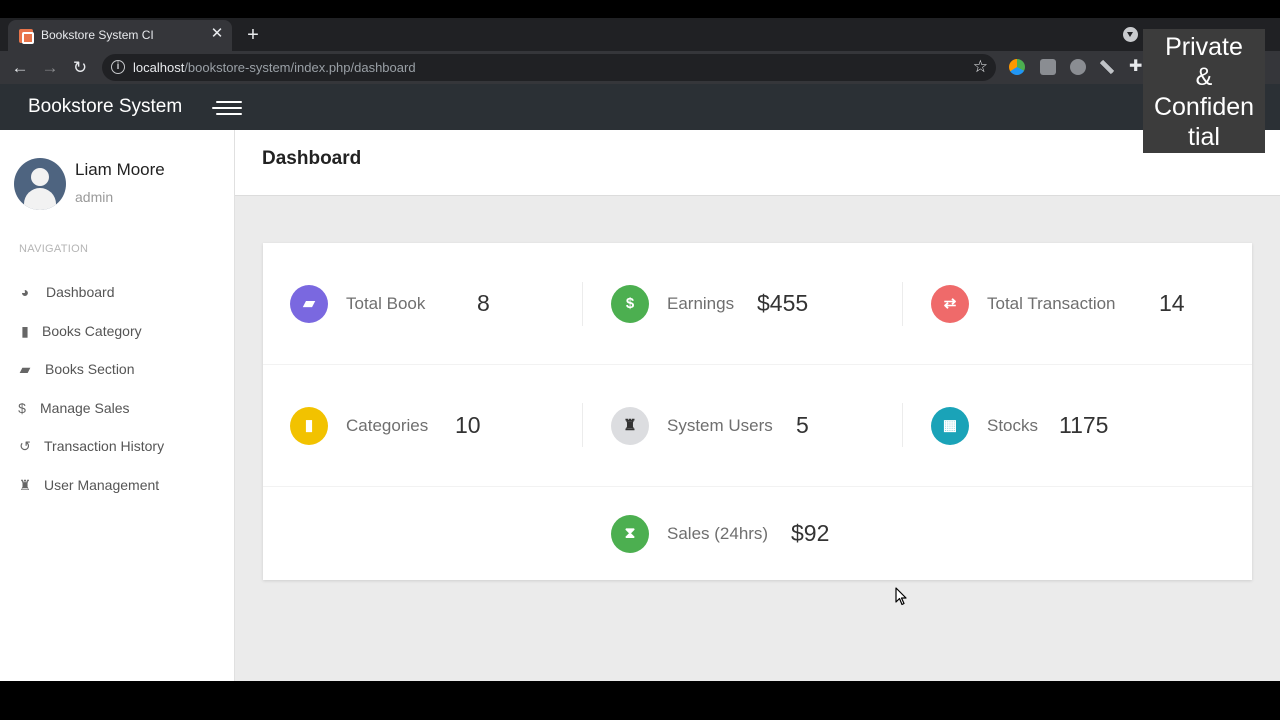 The height and width of the screenshot is (720, 1280). Describe the element at coordinates (950, 426) in the screenshot. I see `th-large-icon: ▦` at that location.